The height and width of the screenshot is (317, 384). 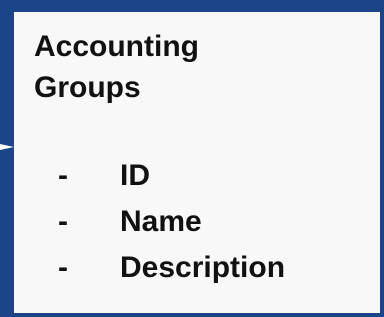 I want to click on field-label-id: ID, so click(x=135, y=175).